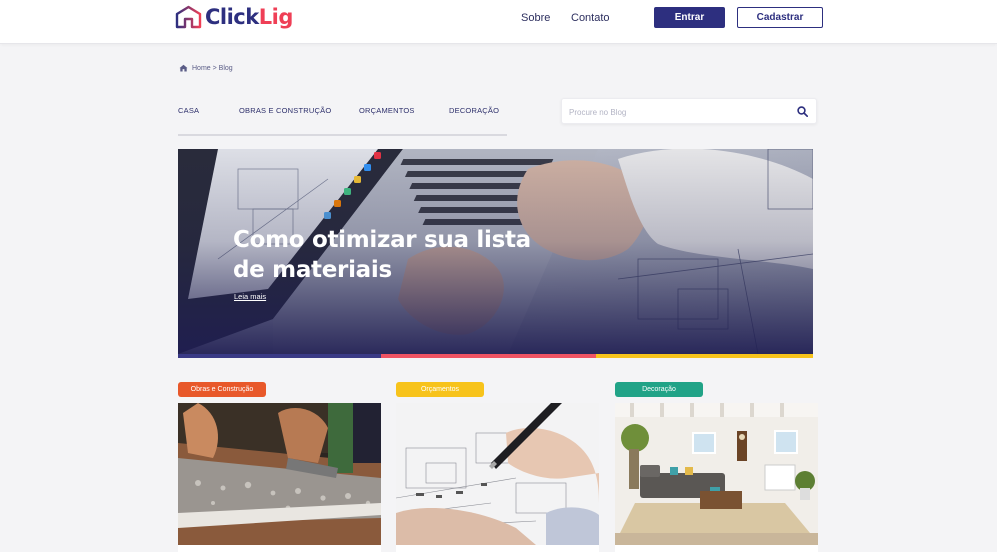  I want to click on breadcrumb: Home > Blog, so click(206, 68).